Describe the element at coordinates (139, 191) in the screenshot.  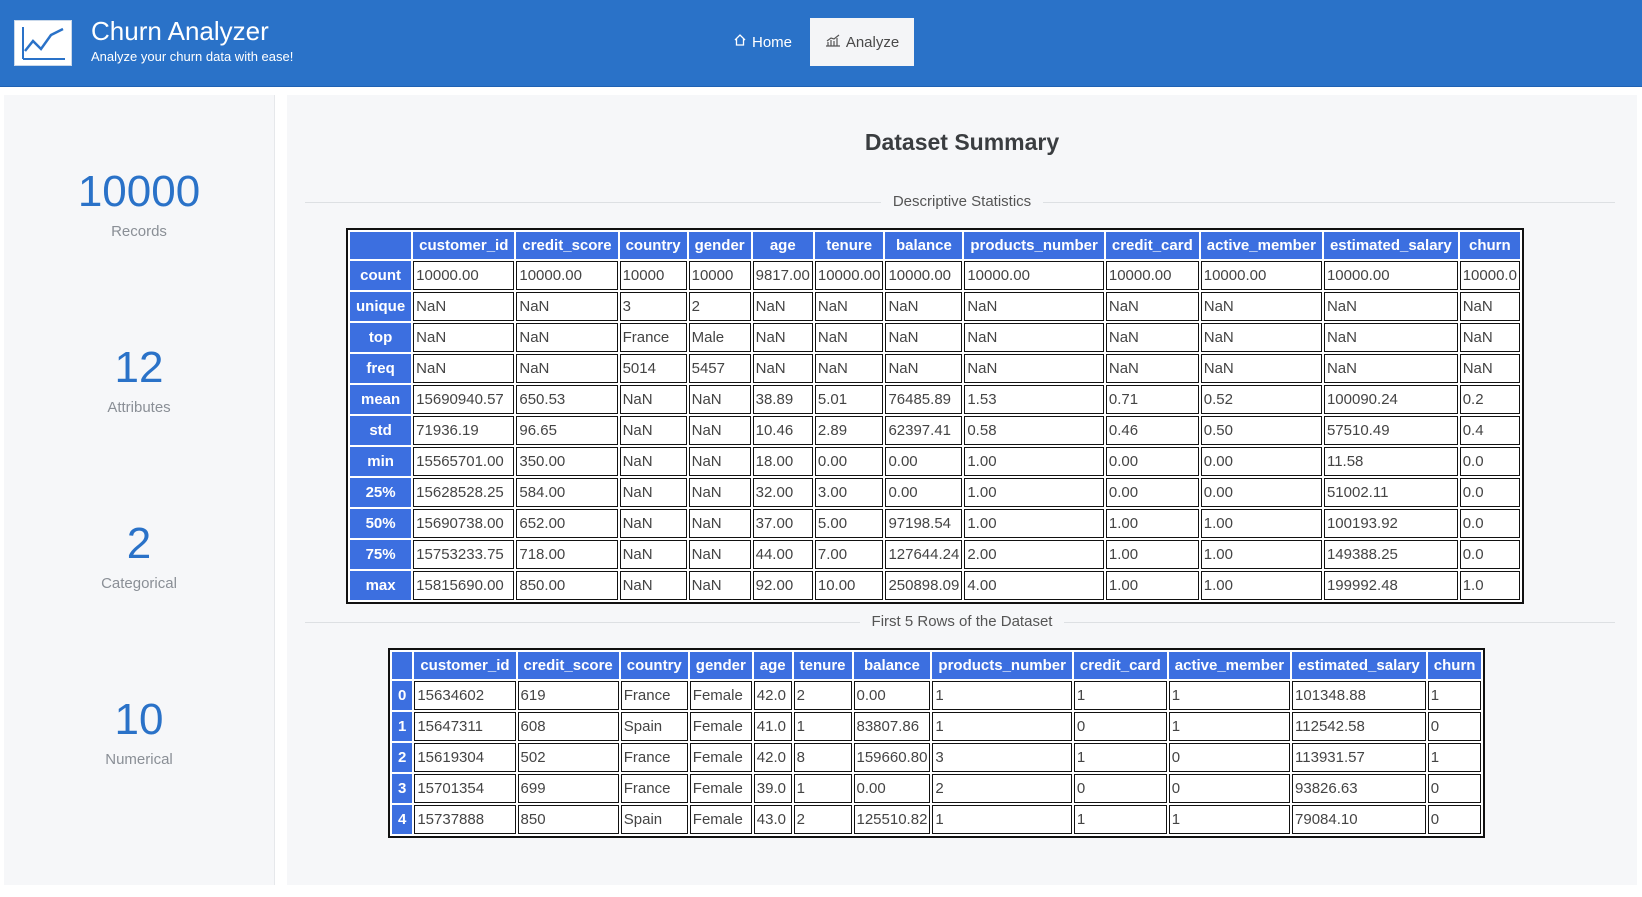
I see `stat-value: 10000` at that location.